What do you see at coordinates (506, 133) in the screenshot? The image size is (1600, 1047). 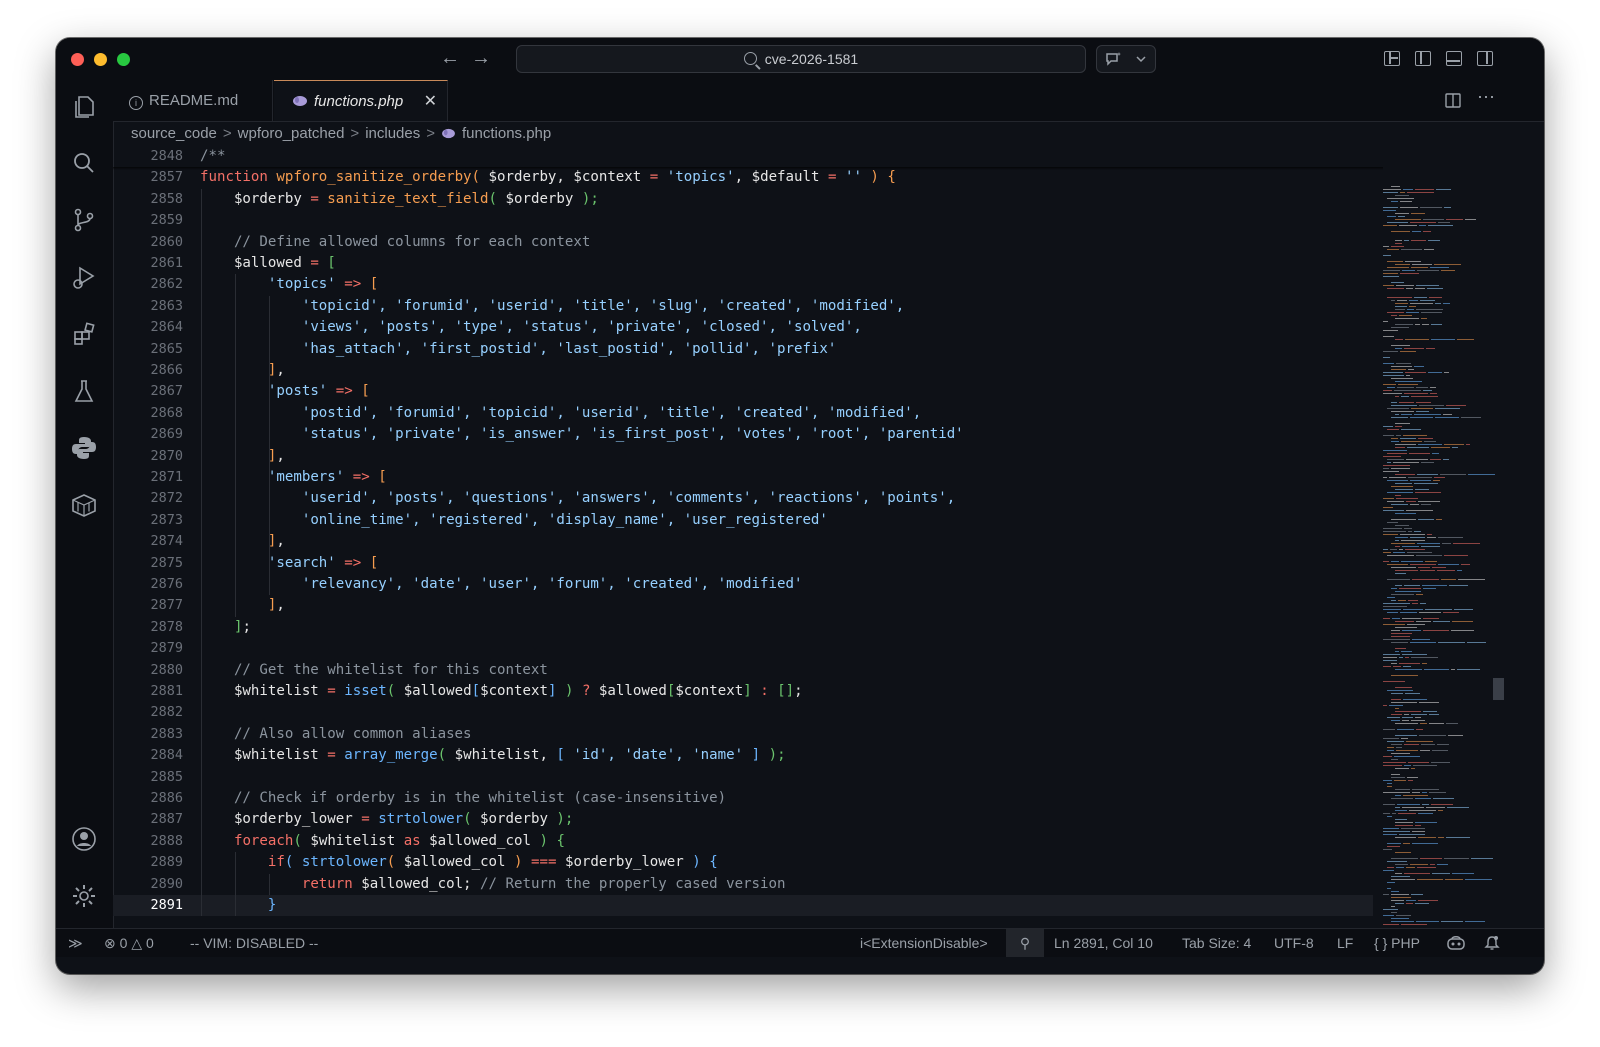 I see `breadcrumb-item: functions.php` at bounding box center [506, 133].